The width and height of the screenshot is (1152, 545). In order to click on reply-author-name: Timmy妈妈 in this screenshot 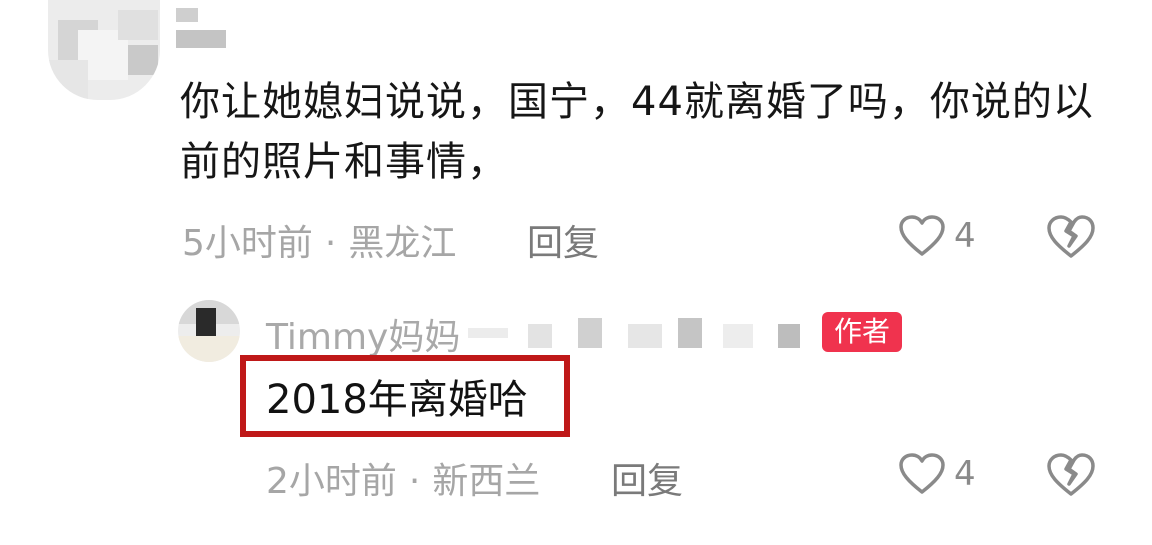, I will do `click(363, 334)`.